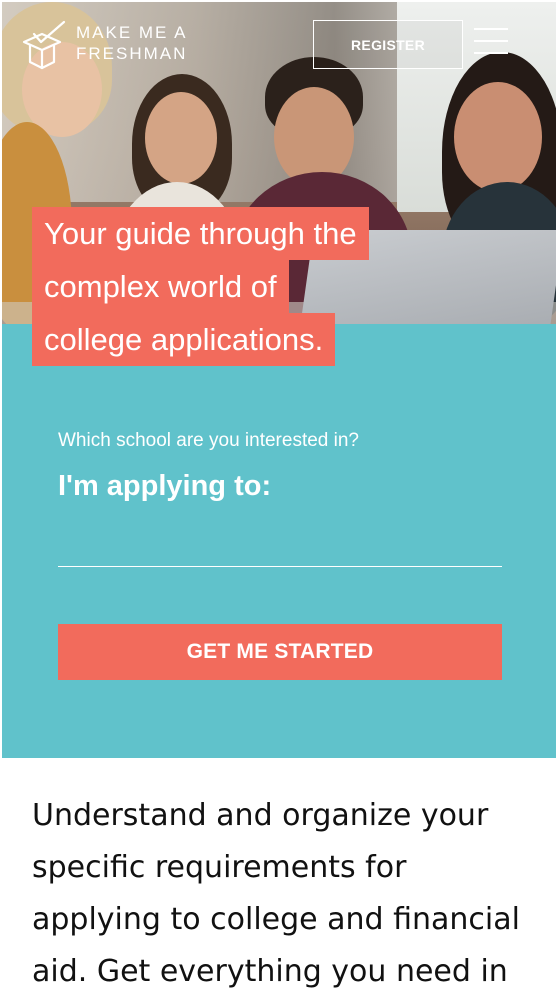 The image size is (558, 998). What do you see at coordinates (219, 867) in the screenshot?
I see `intro-line-2: specific requirements for` at bounding box center [219, 867].